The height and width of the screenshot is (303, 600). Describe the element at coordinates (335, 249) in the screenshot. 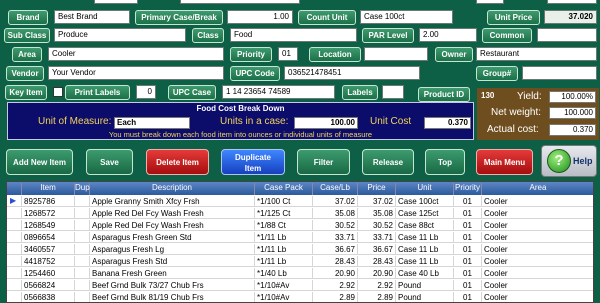

I see `case-lb-cell: 36.67` at that location.